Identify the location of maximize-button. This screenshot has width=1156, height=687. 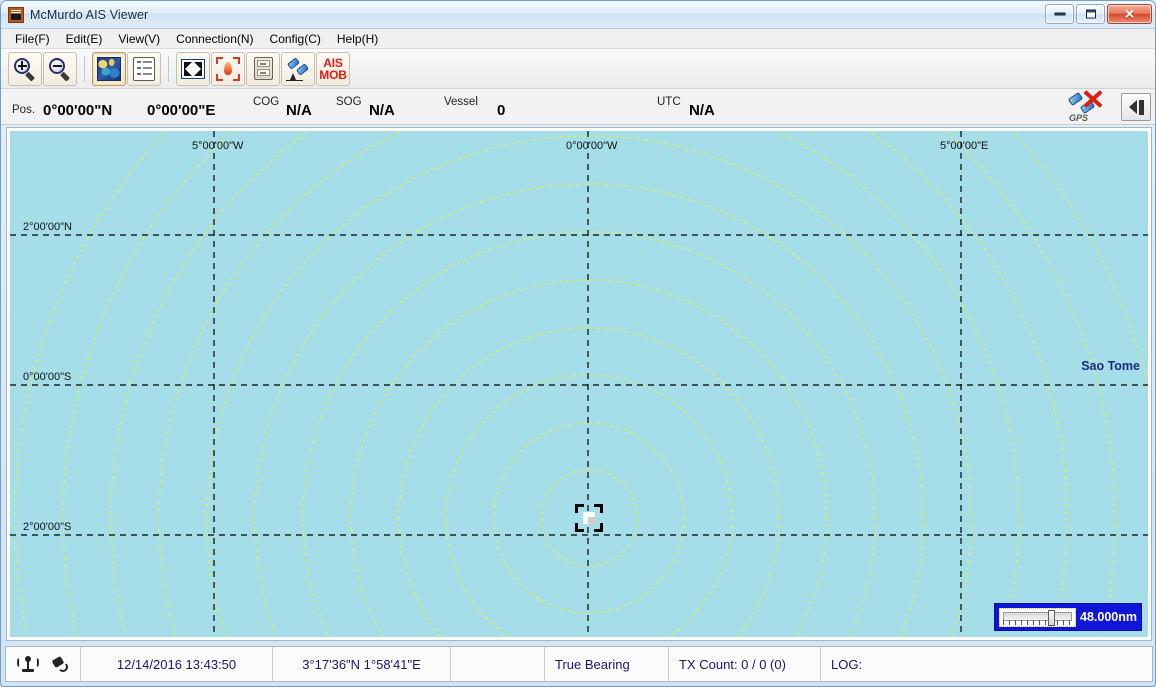
(1090, 14).